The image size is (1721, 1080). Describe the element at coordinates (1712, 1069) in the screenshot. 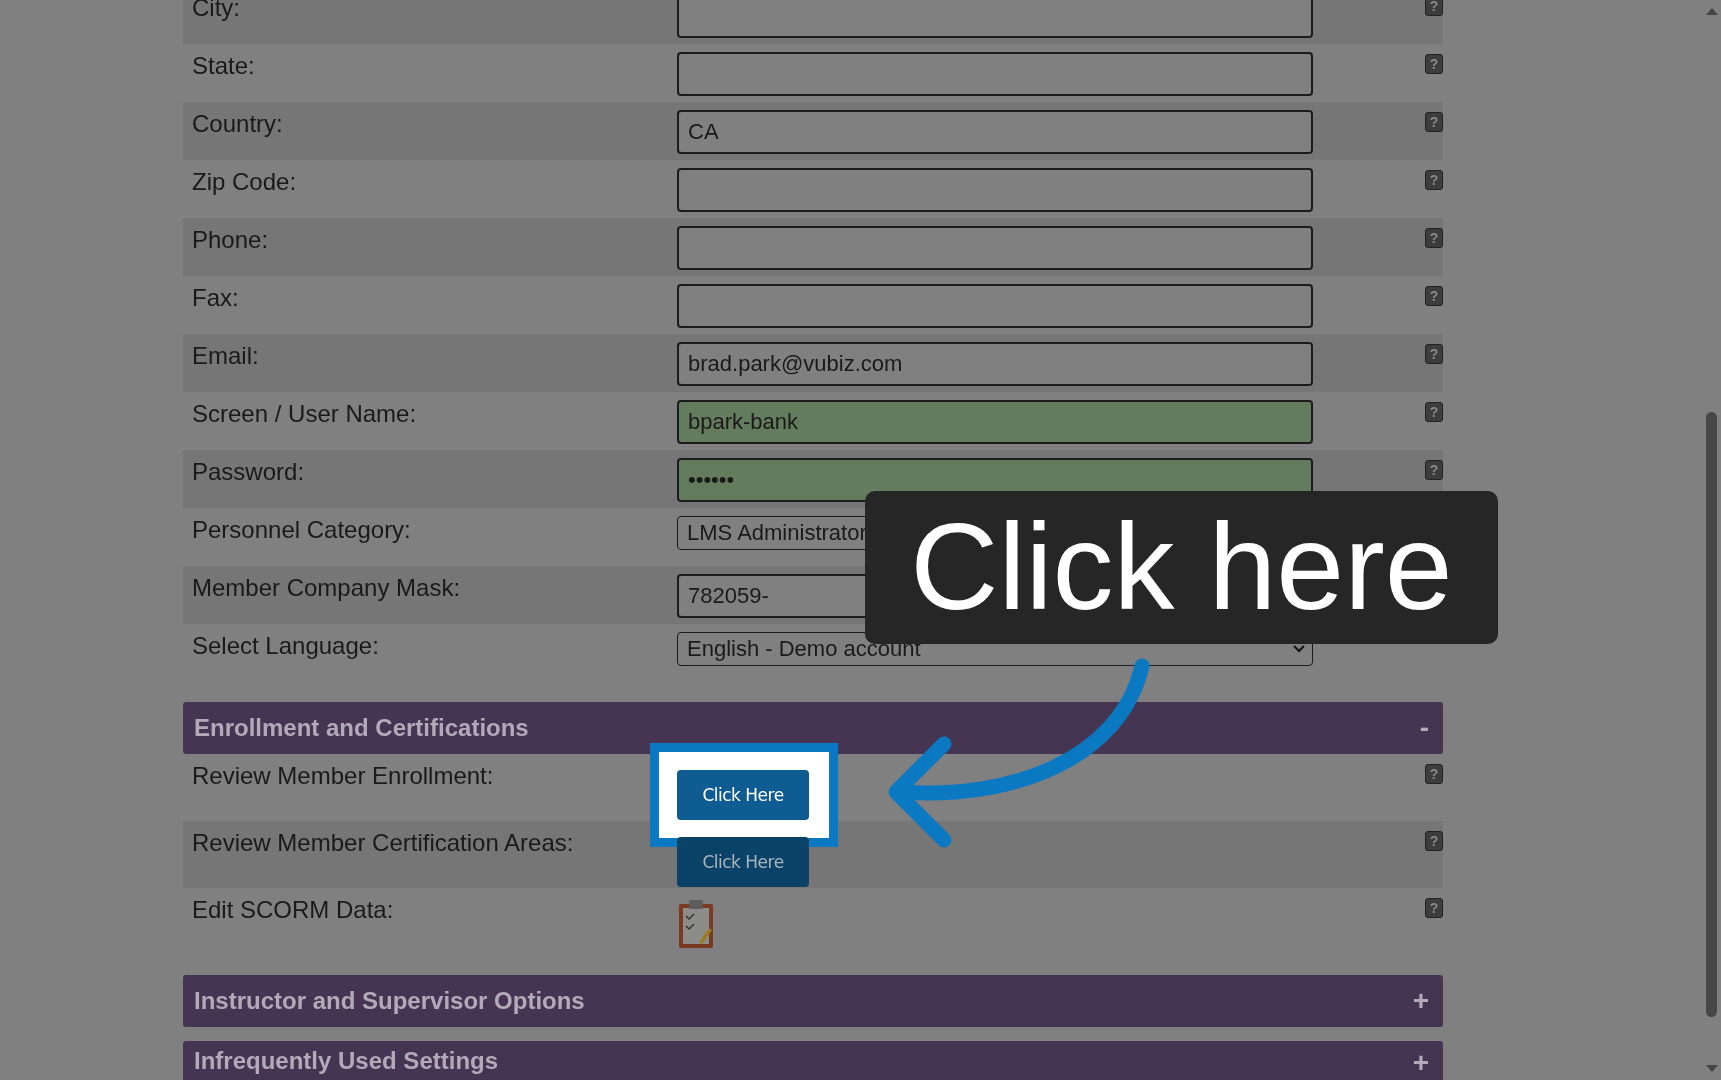

I see `scroll-down-icon` at that location.